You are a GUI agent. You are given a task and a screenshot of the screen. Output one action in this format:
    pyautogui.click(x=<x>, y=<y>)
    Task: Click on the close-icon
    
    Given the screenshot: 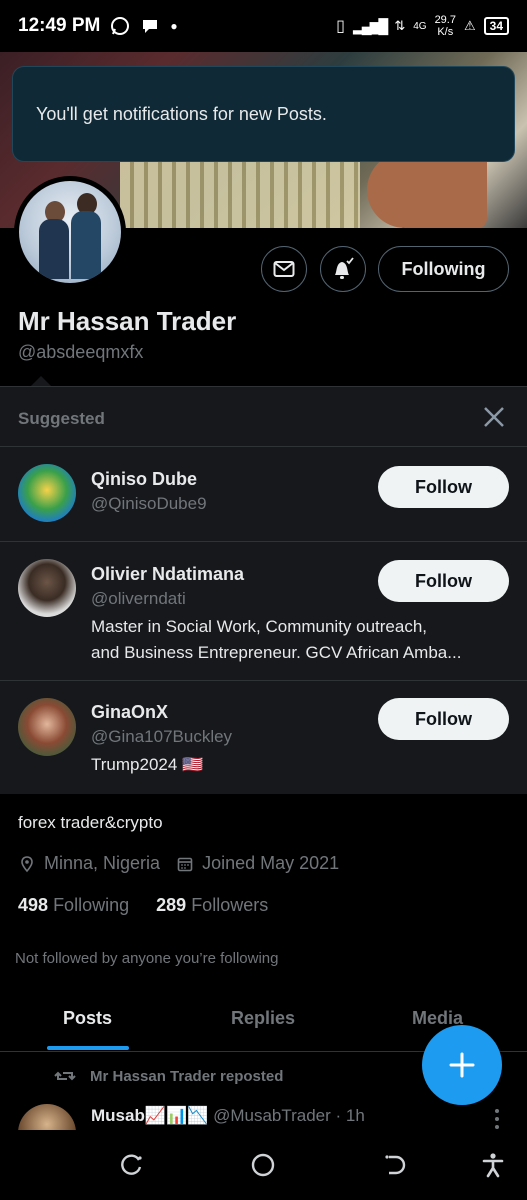 What is the action you would take?
    pyautogui.click(x=494, y=417)
    